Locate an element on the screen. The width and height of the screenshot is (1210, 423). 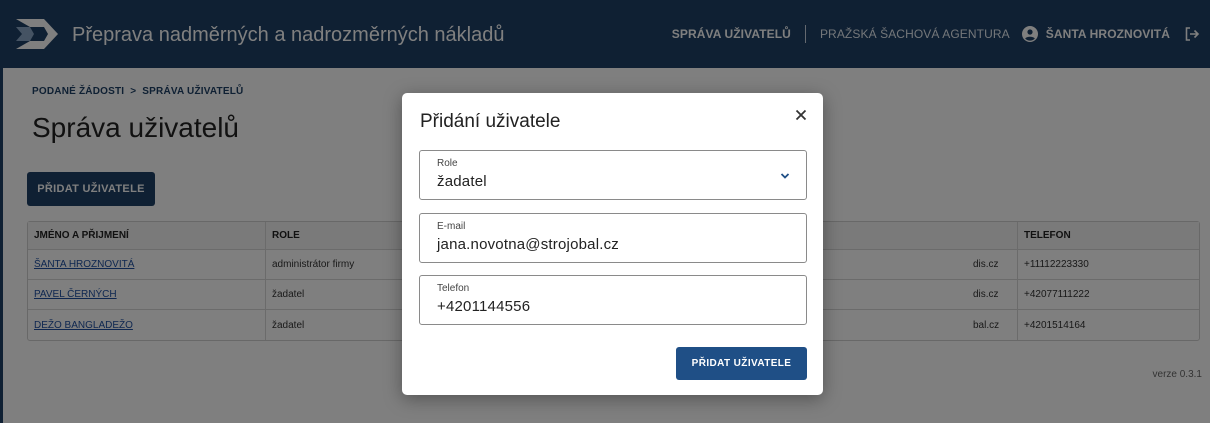
email-field: E-mail jana.novotna@strojobal.cz is located at coordinates (613, 238).